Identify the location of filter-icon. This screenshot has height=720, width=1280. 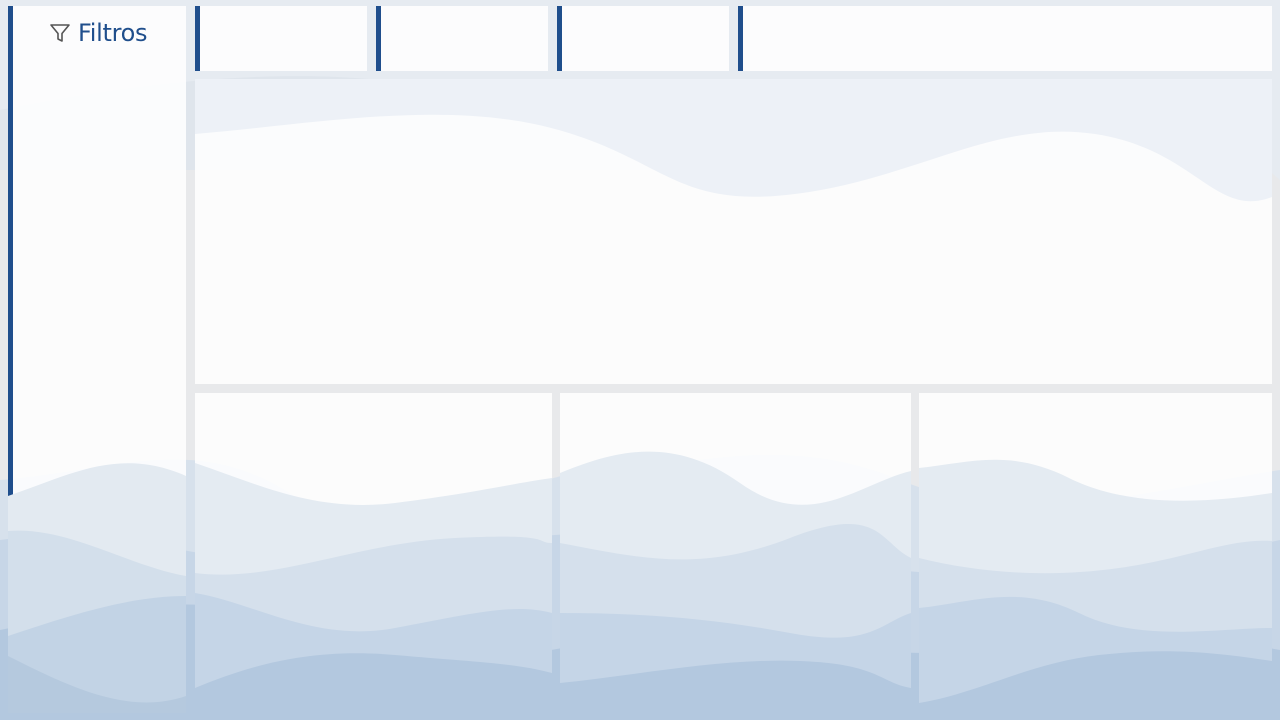
(60, 33).